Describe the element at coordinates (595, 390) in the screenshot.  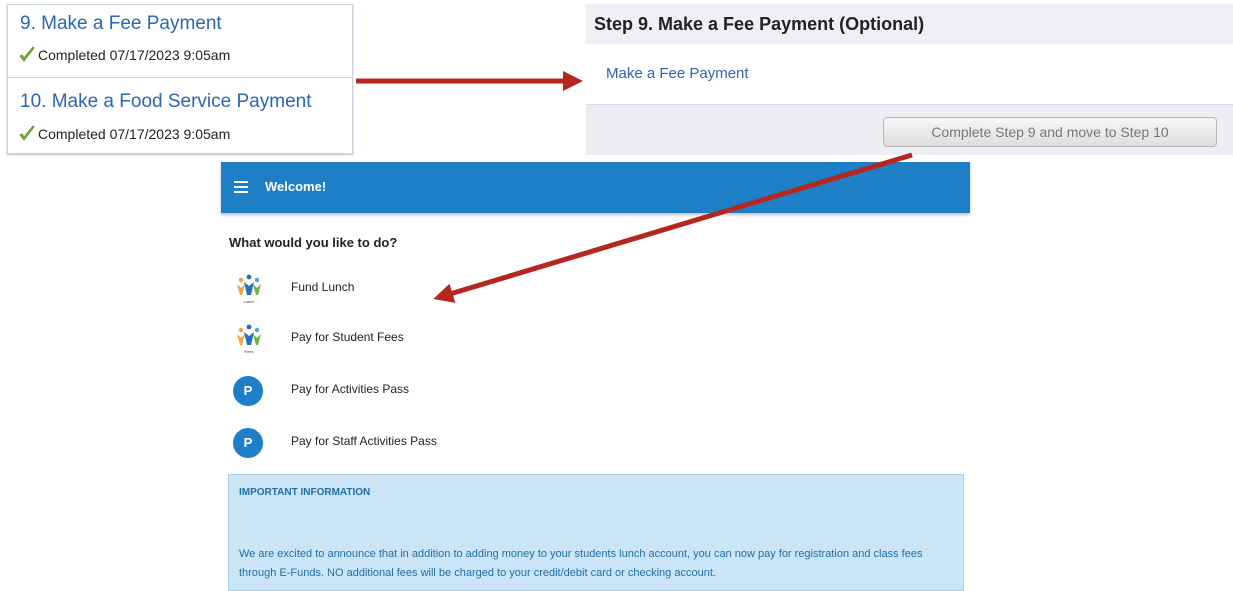
I see `option-pay-activities-pass: P Pay for Activities Pass` at that location.